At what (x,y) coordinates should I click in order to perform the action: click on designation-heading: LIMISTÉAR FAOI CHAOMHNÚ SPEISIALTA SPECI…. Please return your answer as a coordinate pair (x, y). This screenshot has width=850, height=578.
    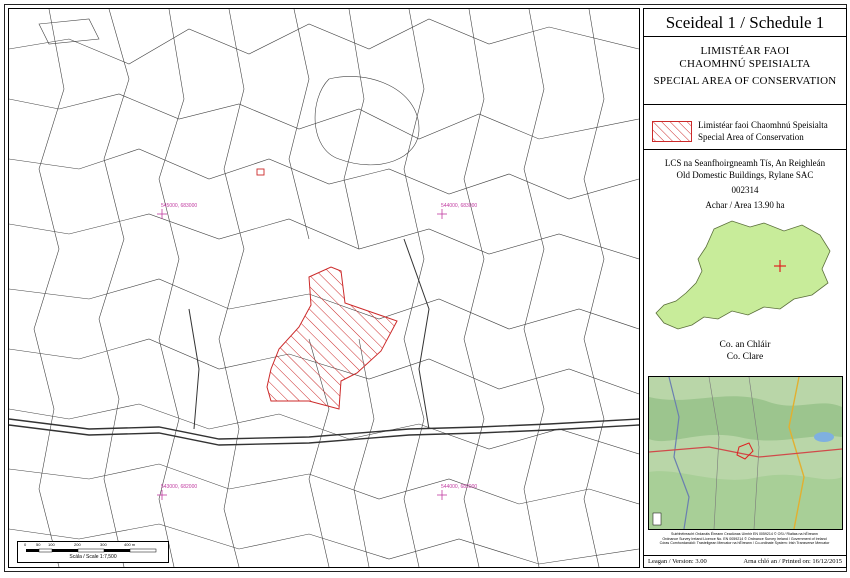
    Looking at the image, I should click on (745, 66).